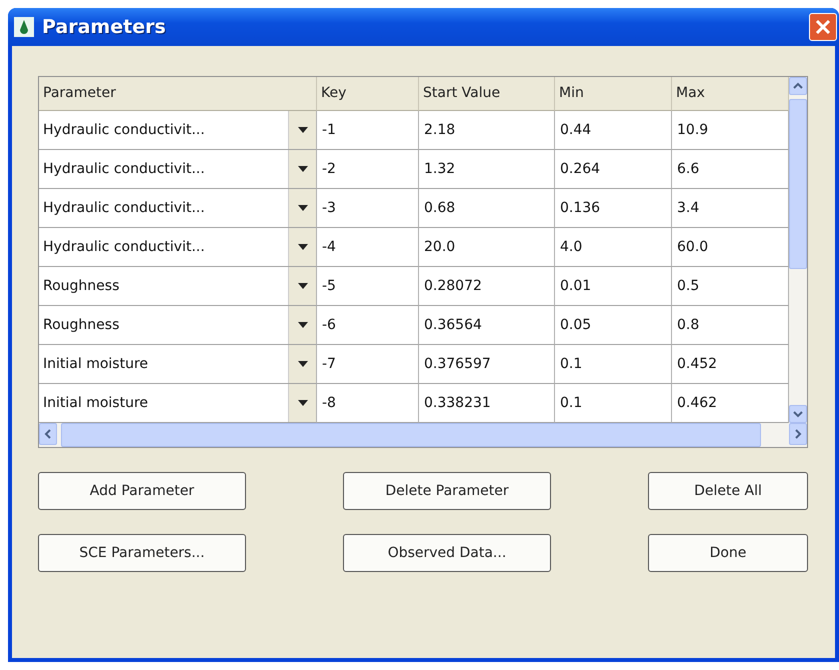  What do you see at coordinates (798, 434) in the screenshot?
I see `scroll-right-button` at bounding box center [798, 434].